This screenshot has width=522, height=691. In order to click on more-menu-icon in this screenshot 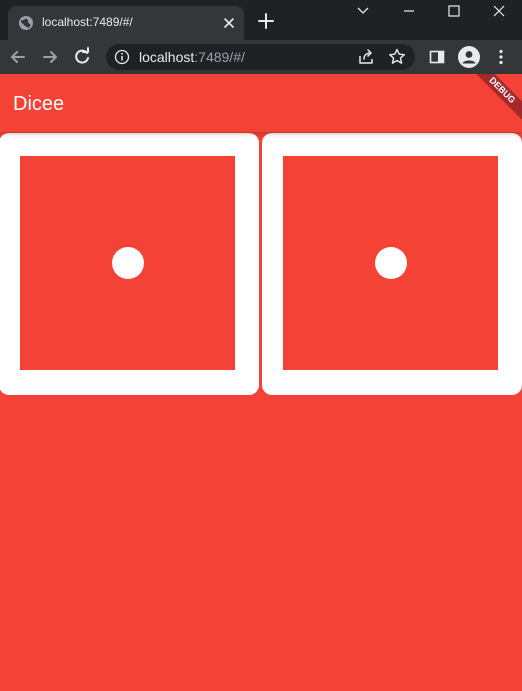, I will do `click(501, 57)`.